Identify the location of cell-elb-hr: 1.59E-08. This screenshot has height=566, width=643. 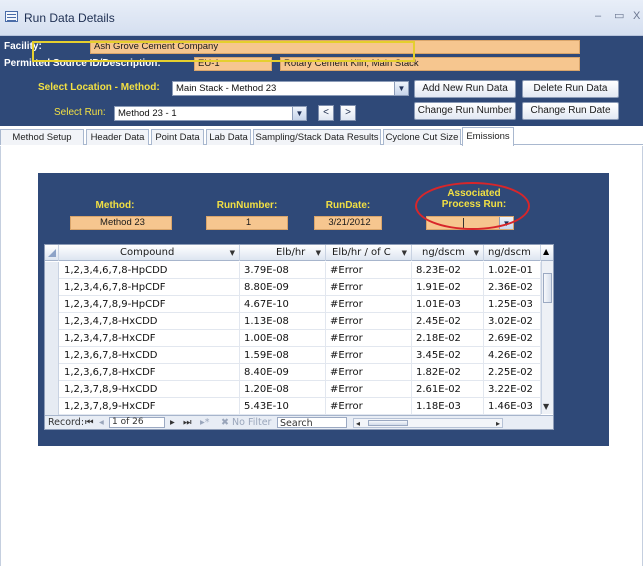
(283, 355).